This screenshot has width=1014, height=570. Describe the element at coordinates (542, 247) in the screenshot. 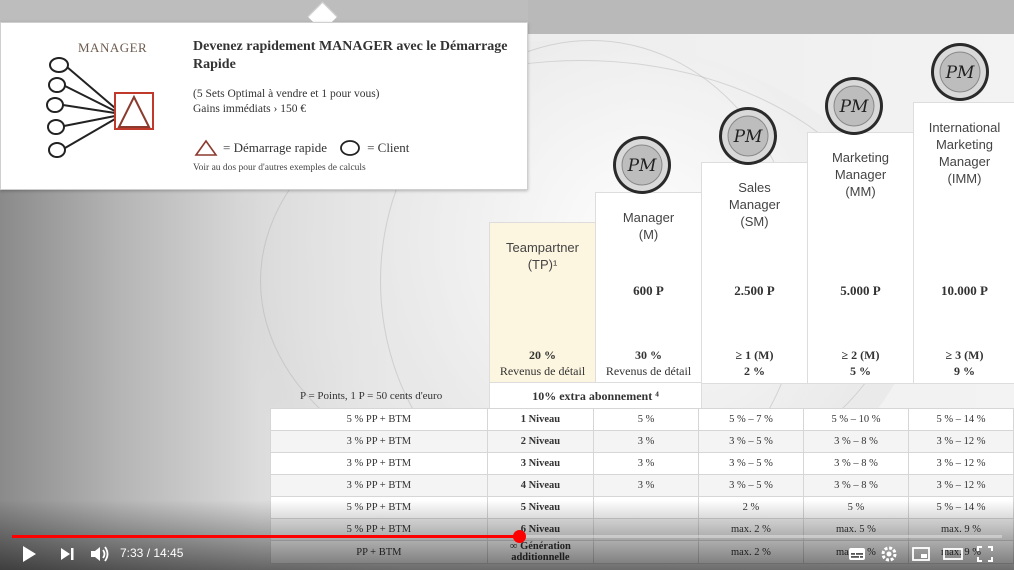

I see `column-name-line: Teampartner` at that location.